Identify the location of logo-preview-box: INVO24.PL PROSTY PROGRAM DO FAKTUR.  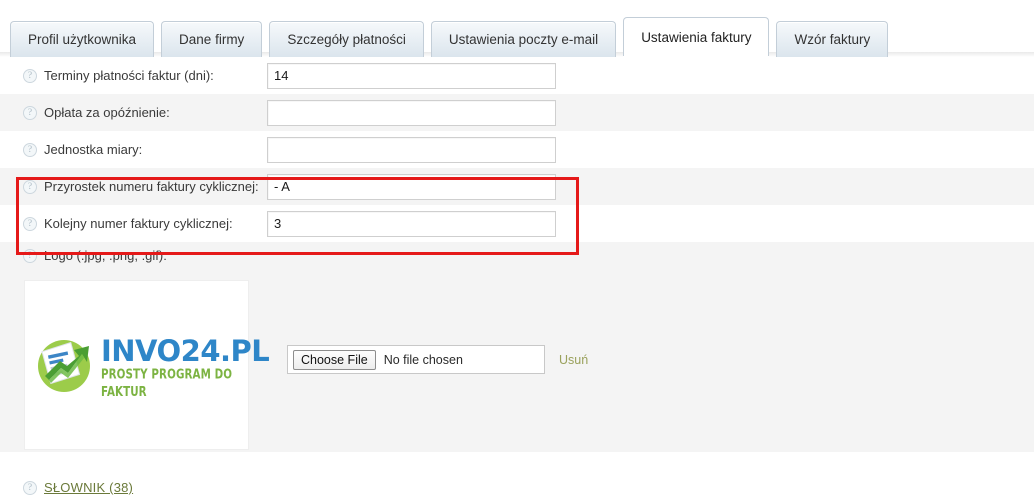
(147, 365).